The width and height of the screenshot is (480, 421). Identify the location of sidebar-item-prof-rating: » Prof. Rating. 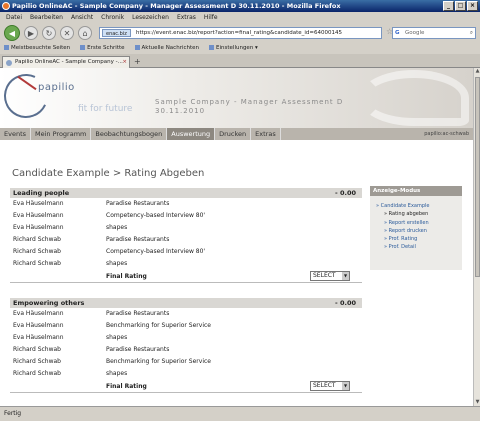
(416, 239).